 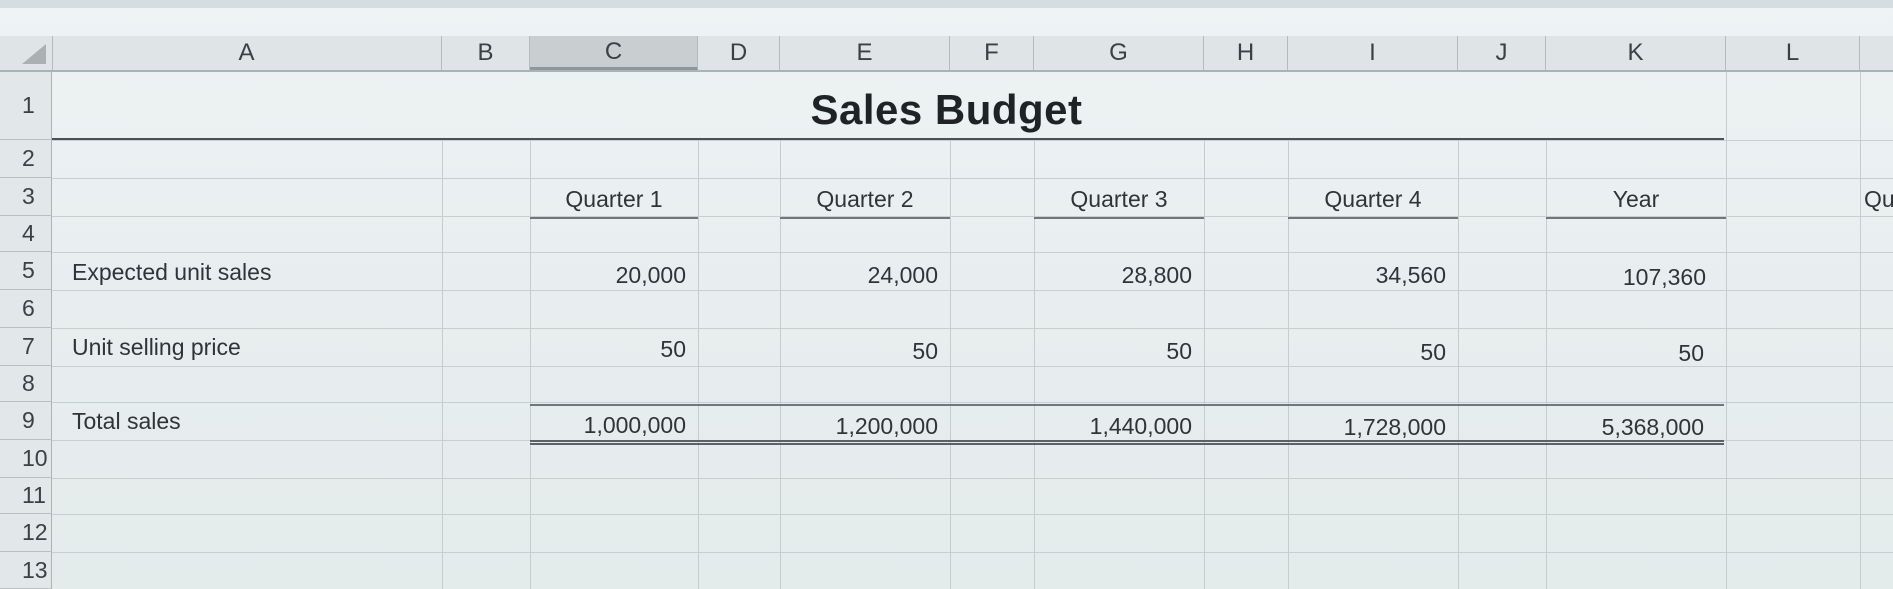 I want to click on cell-total-q4: 1,728,000, so click(x=1367, y=427).